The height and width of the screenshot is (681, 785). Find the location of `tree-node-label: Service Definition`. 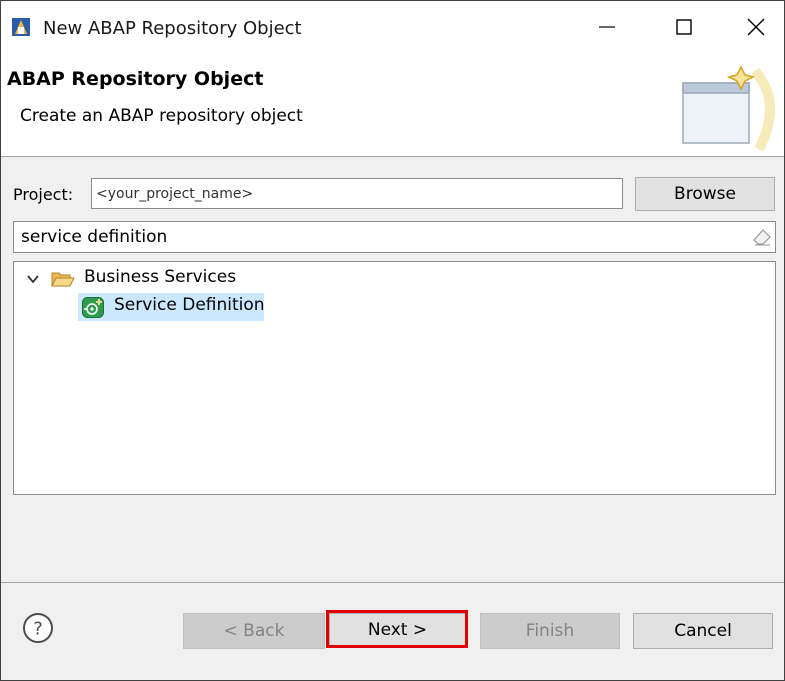

tree-node-label: Service Definition is located at coordinates (189, 305).